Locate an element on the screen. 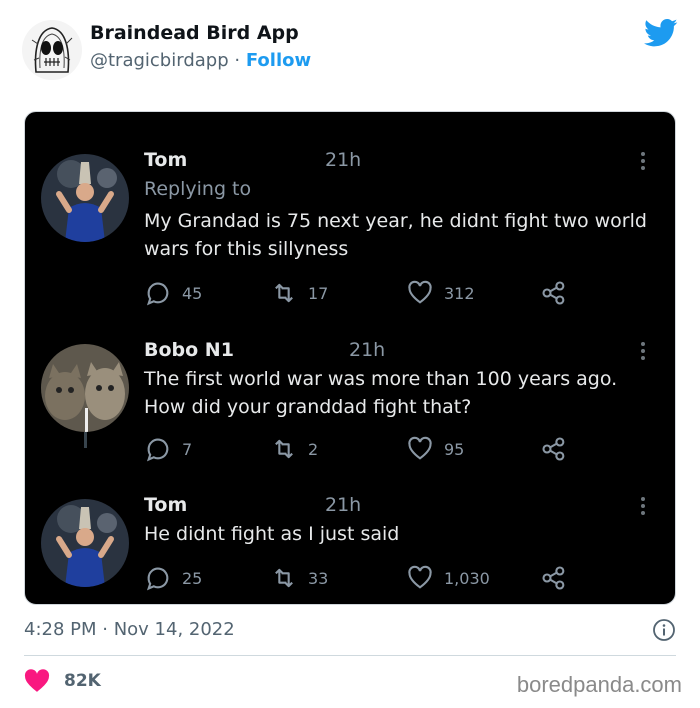  replying-to: Replying to is located at coordinates (198, 189).